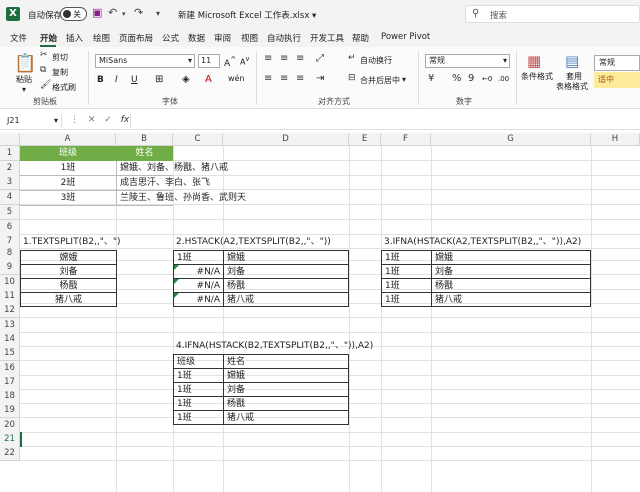  What do you see at coordinates (24, 79) in the screenshot?
I see `paste-button: 粘贴` at bounding box center [24, 79].